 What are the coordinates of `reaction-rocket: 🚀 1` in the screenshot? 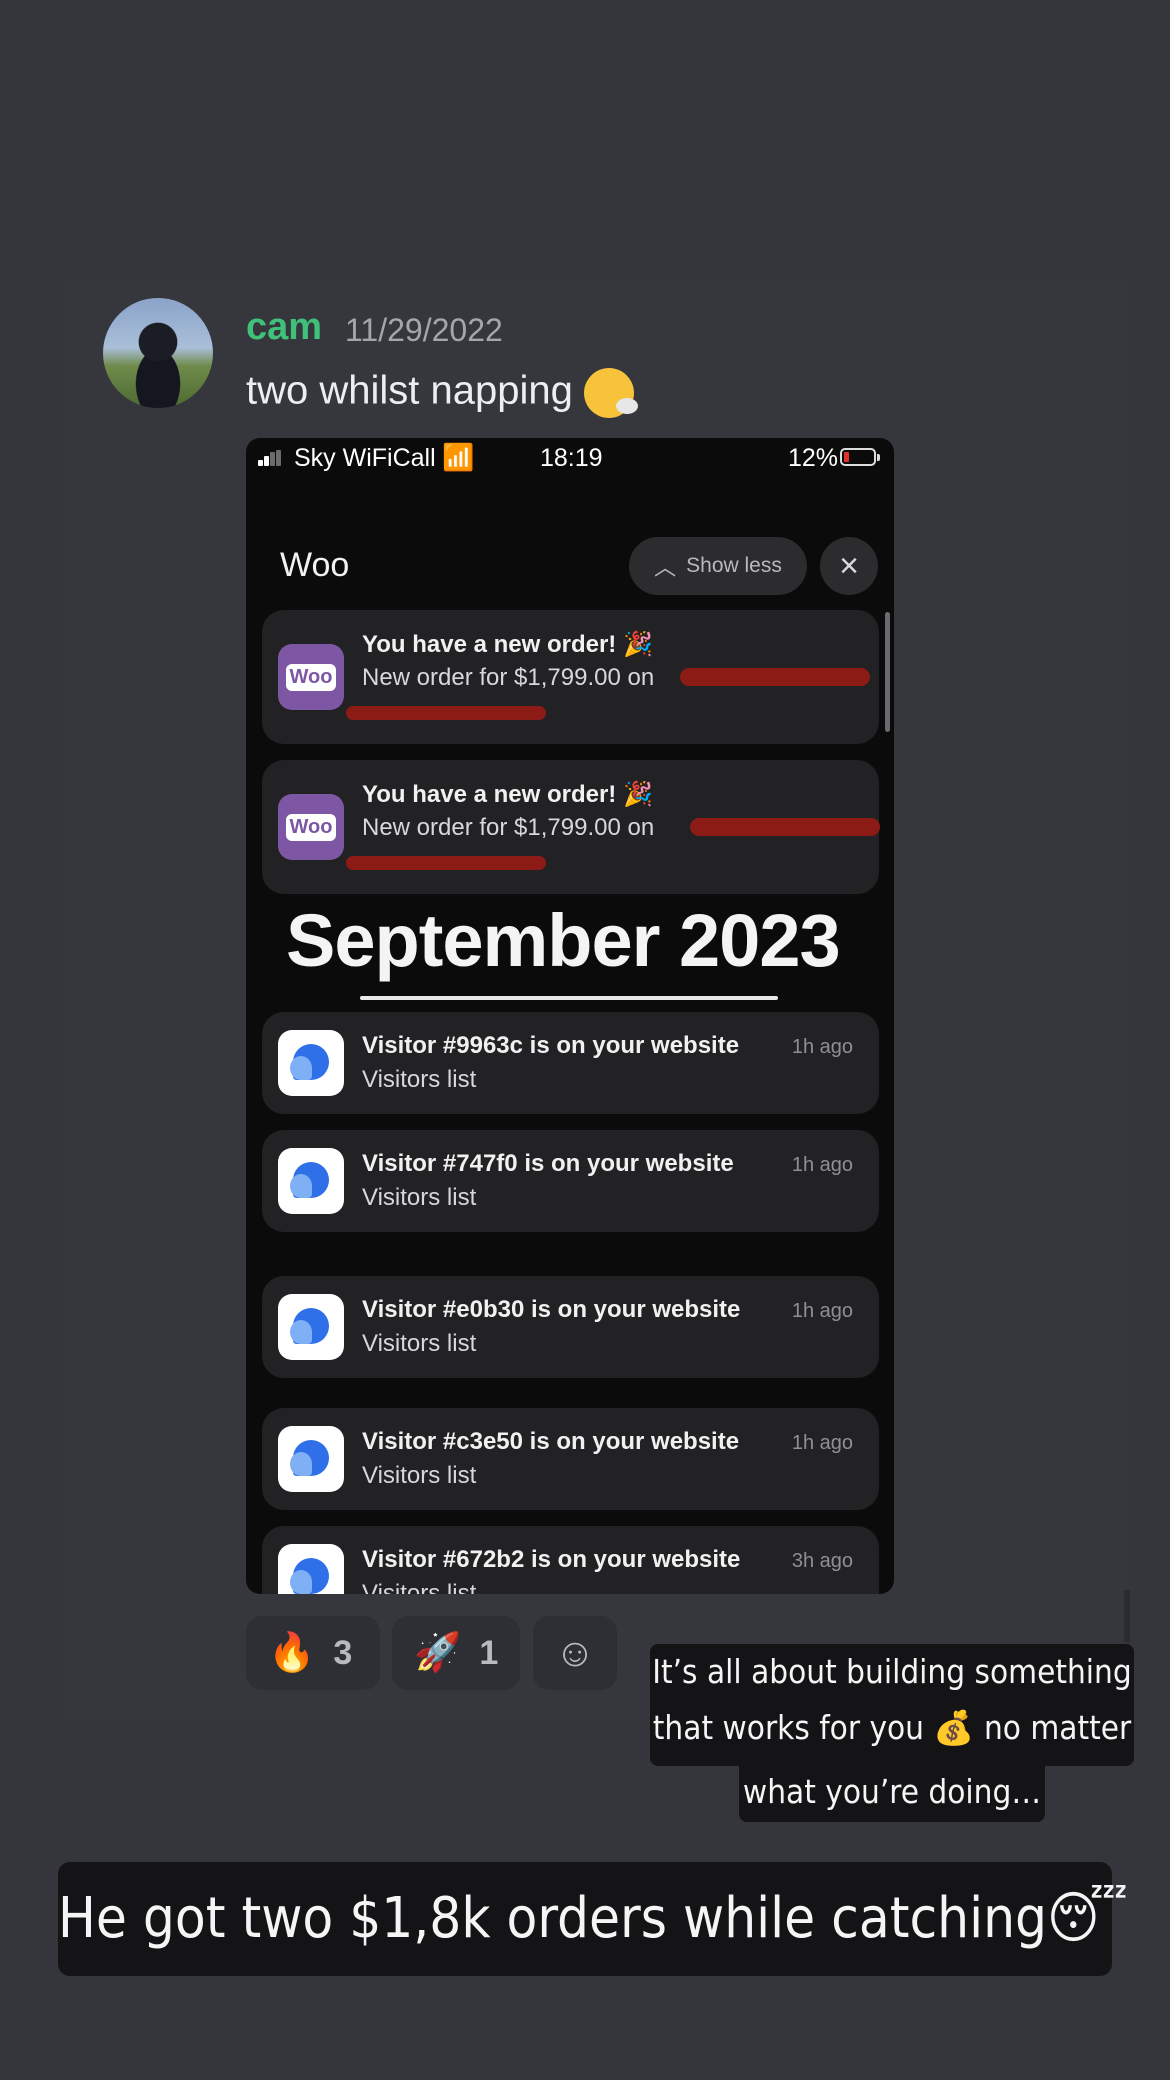 It's located at (456, 1653).